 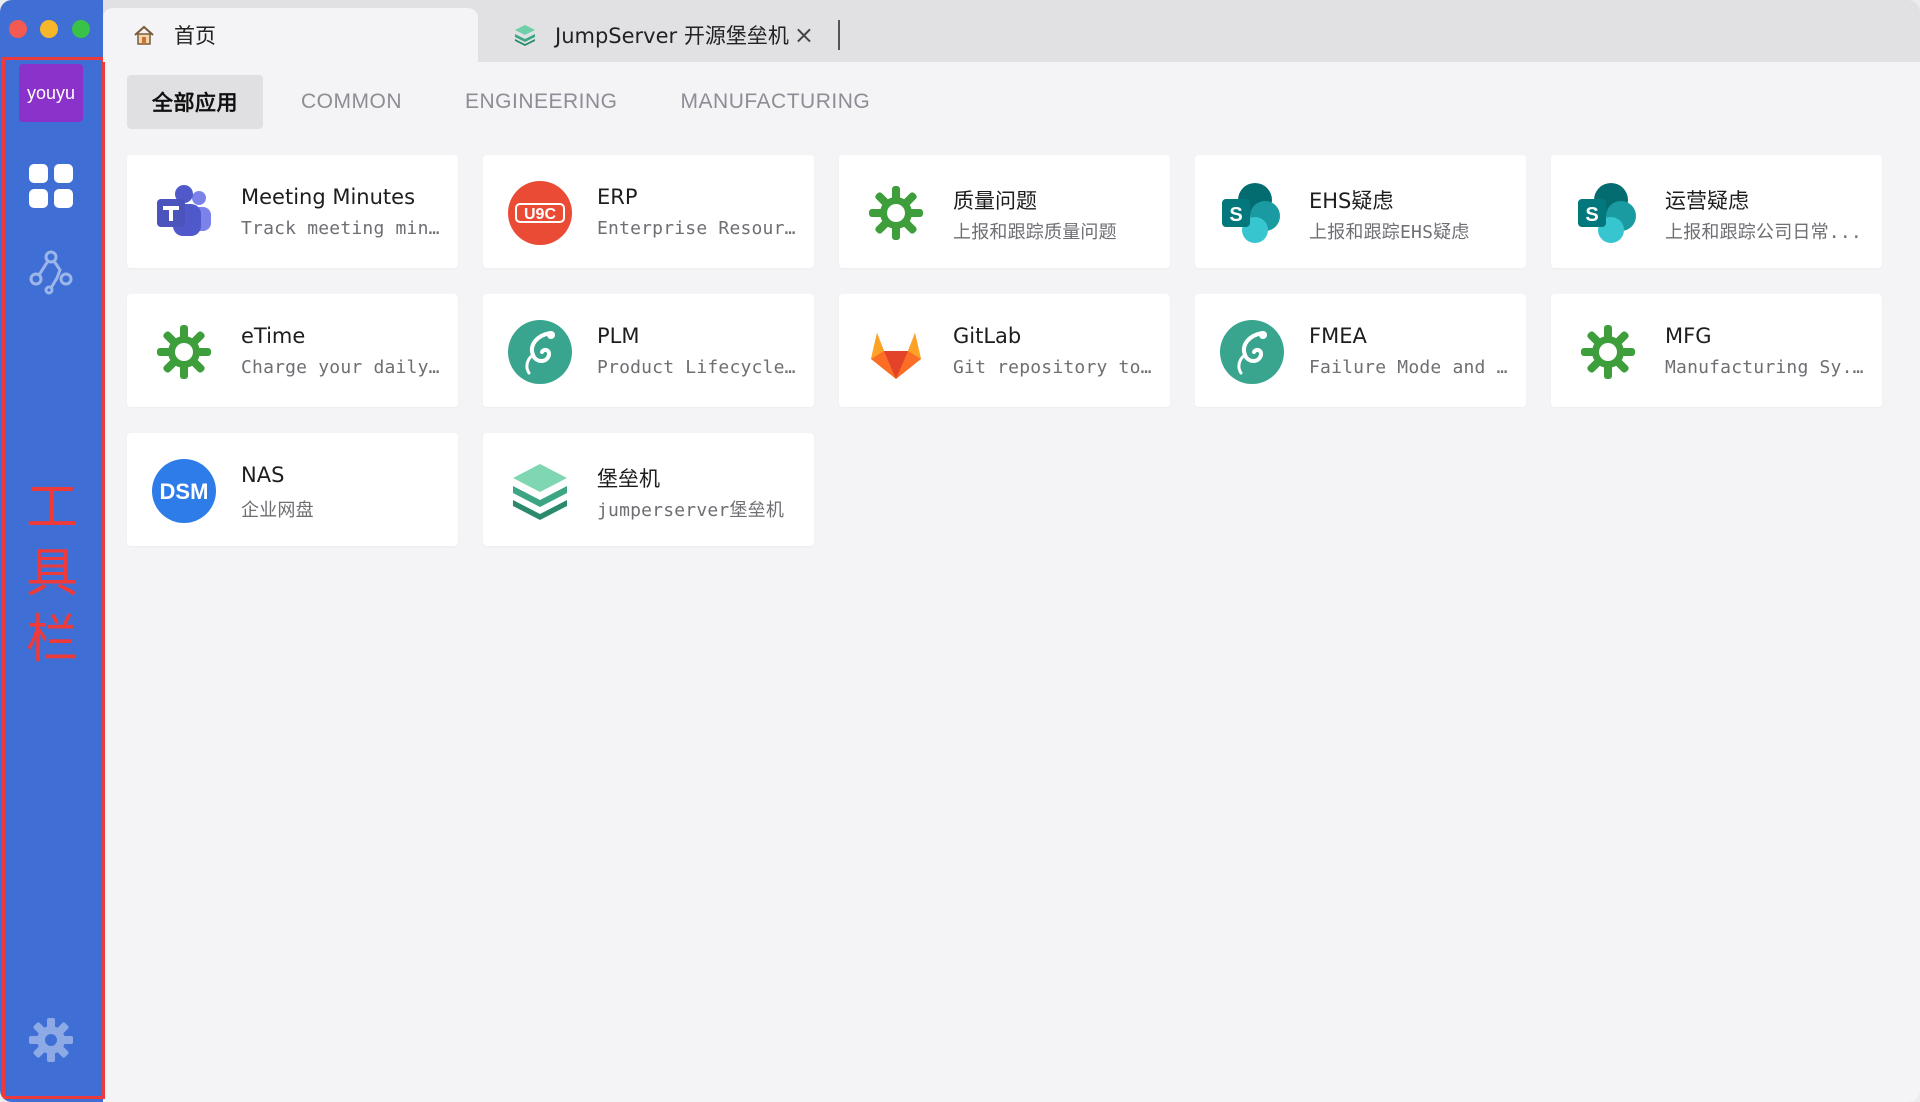 I want to click on app-title: 质量问题, so click(x=995, y=201).